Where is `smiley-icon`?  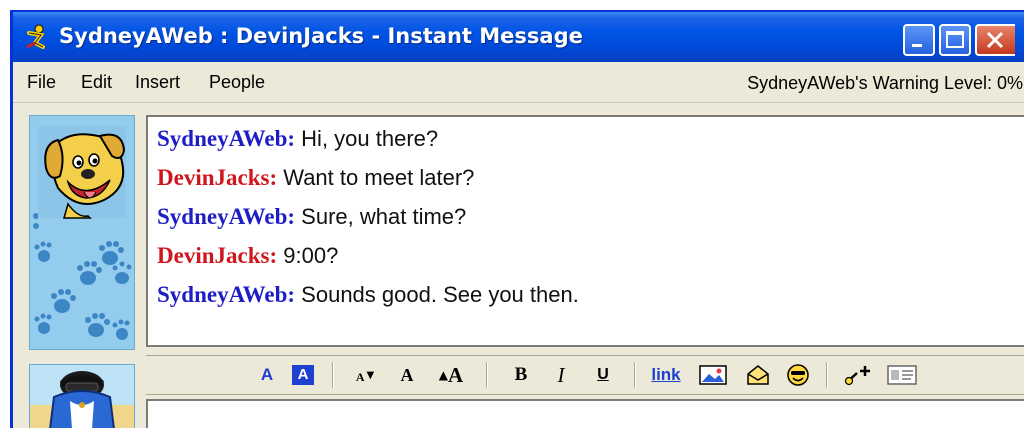
smiley-icon is located at coordinates (798, 375).